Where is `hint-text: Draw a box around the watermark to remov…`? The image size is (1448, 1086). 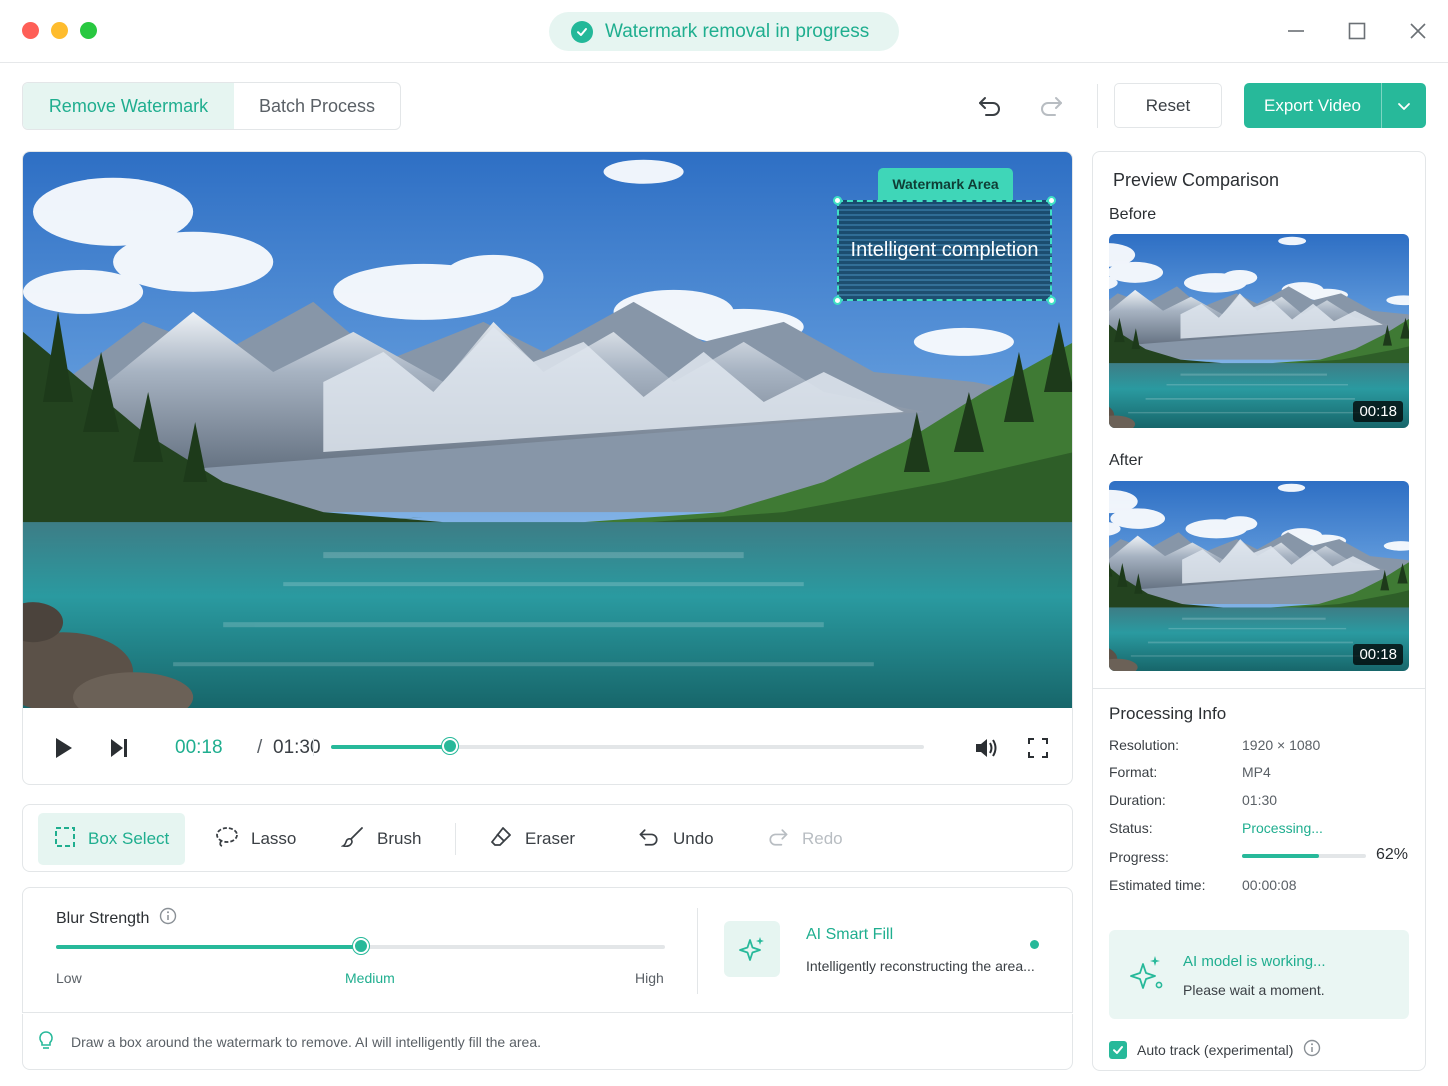
hint-text: Draw a box around the watermark to remov… is located at coordinates (306, 1041).